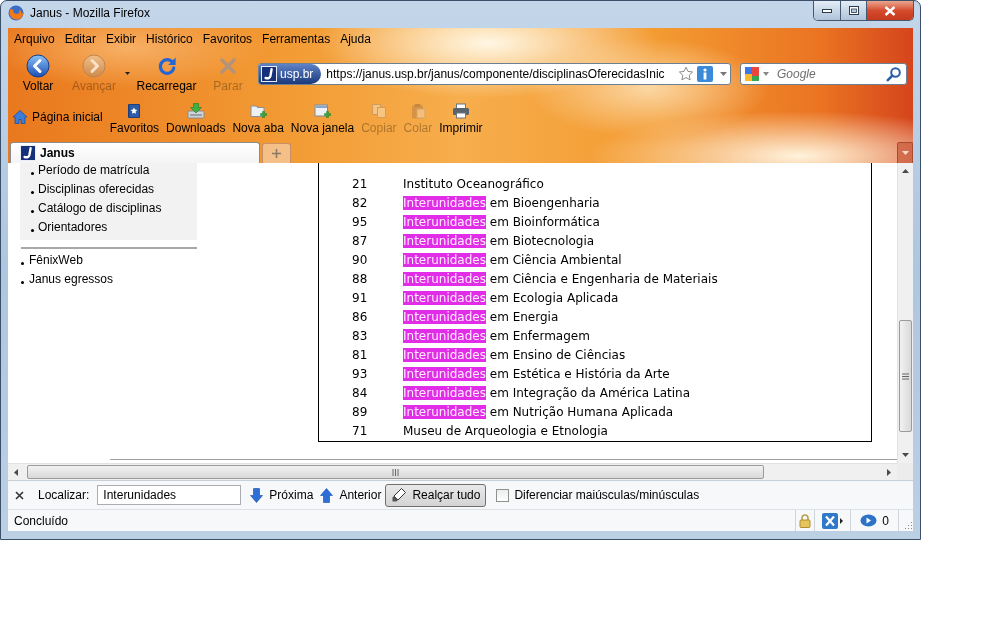 The width and height of the screenshot is (1008, 630). I want to click on unit-code: 89, so click(360, 412).